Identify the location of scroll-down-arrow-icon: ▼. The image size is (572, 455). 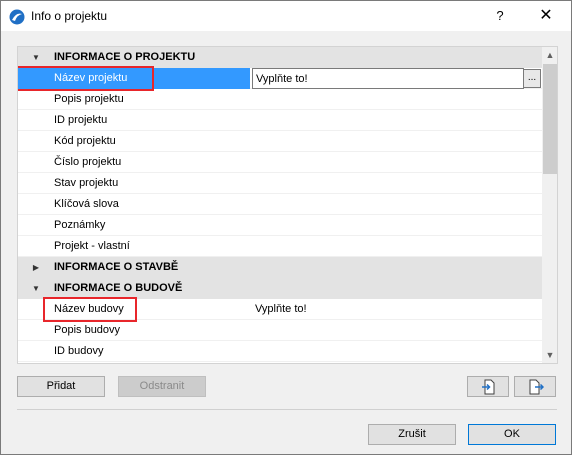
(549, 355).